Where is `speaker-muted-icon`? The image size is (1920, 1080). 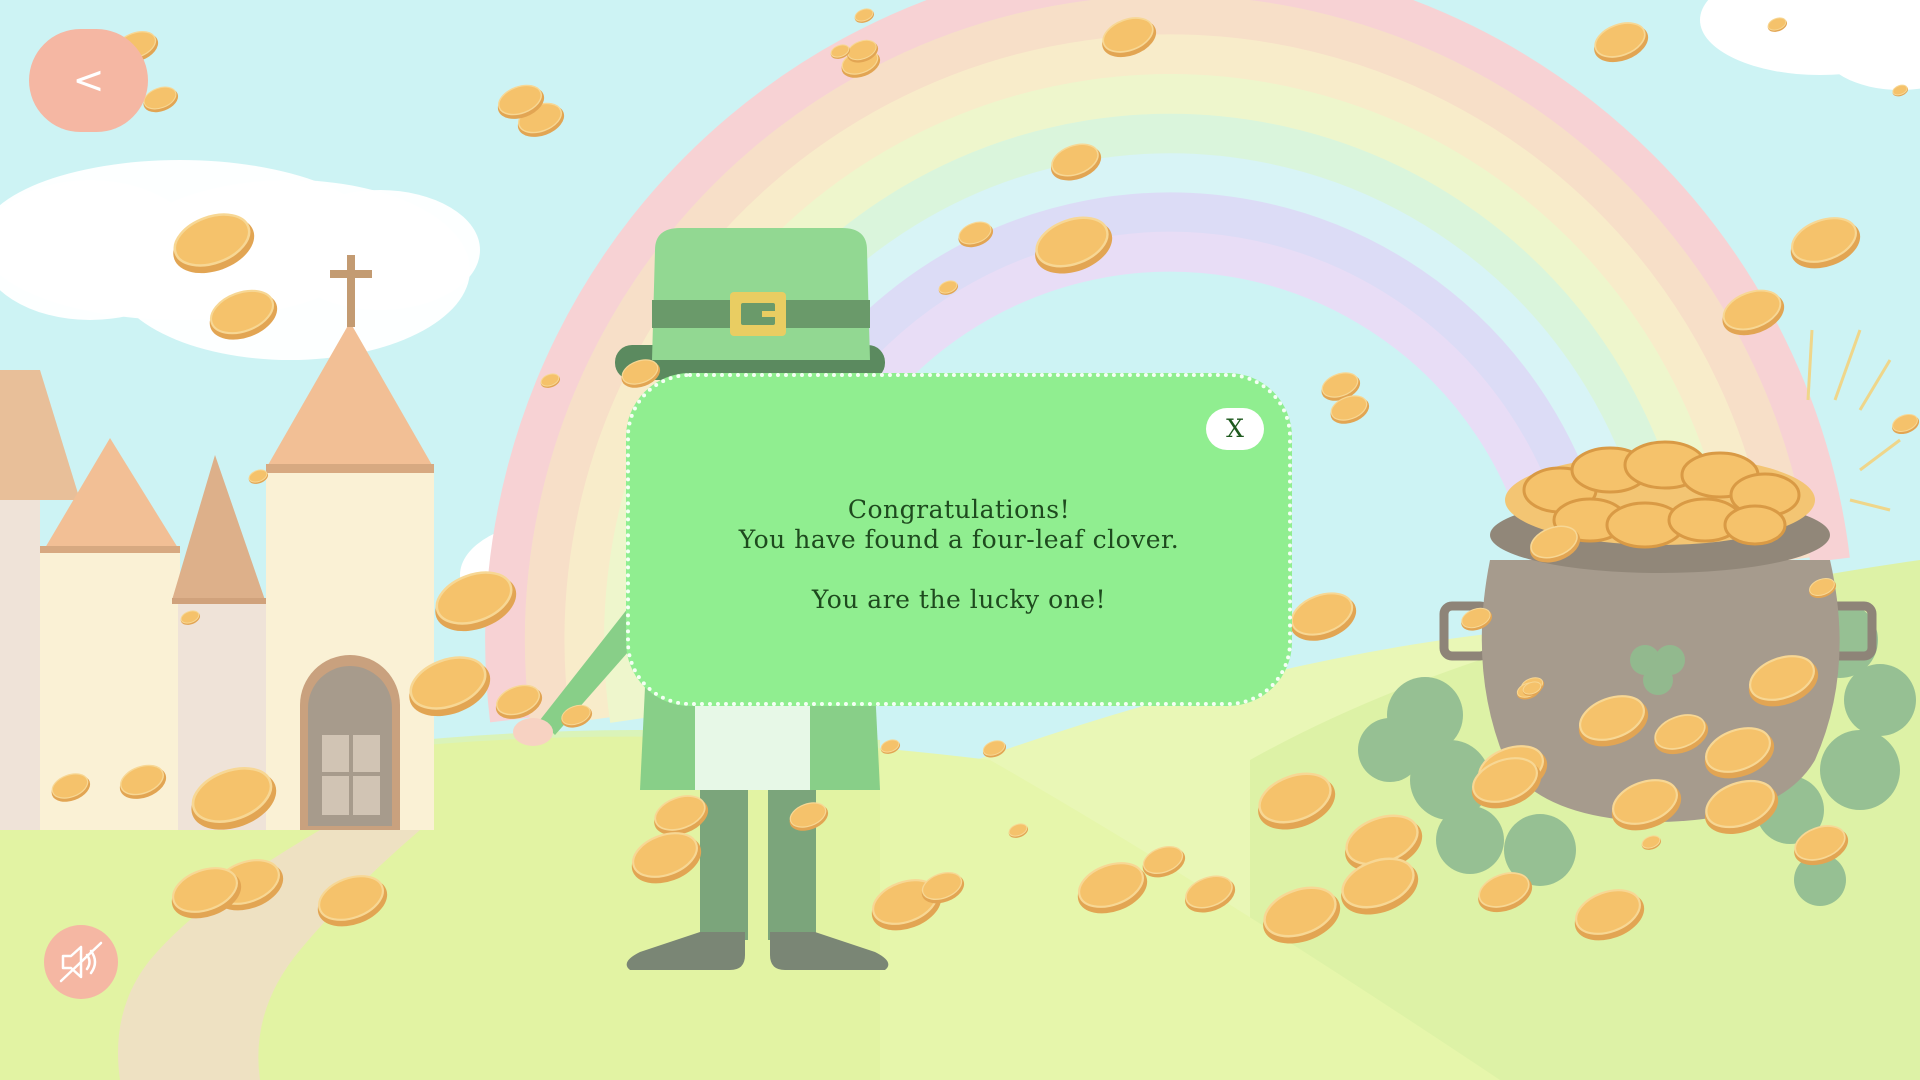
speaker-muted-icon is located at coordinates (81, 962).